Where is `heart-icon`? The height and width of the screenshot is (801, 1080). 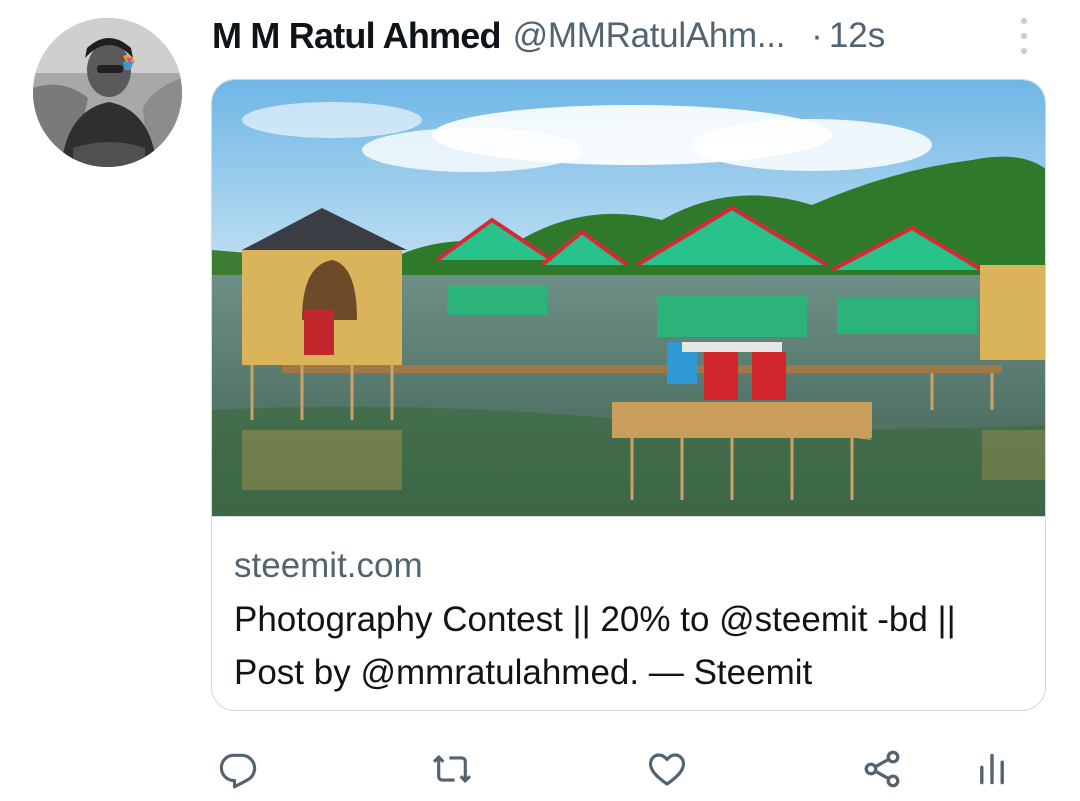
heart-icon is located at coordinates (667, 769).